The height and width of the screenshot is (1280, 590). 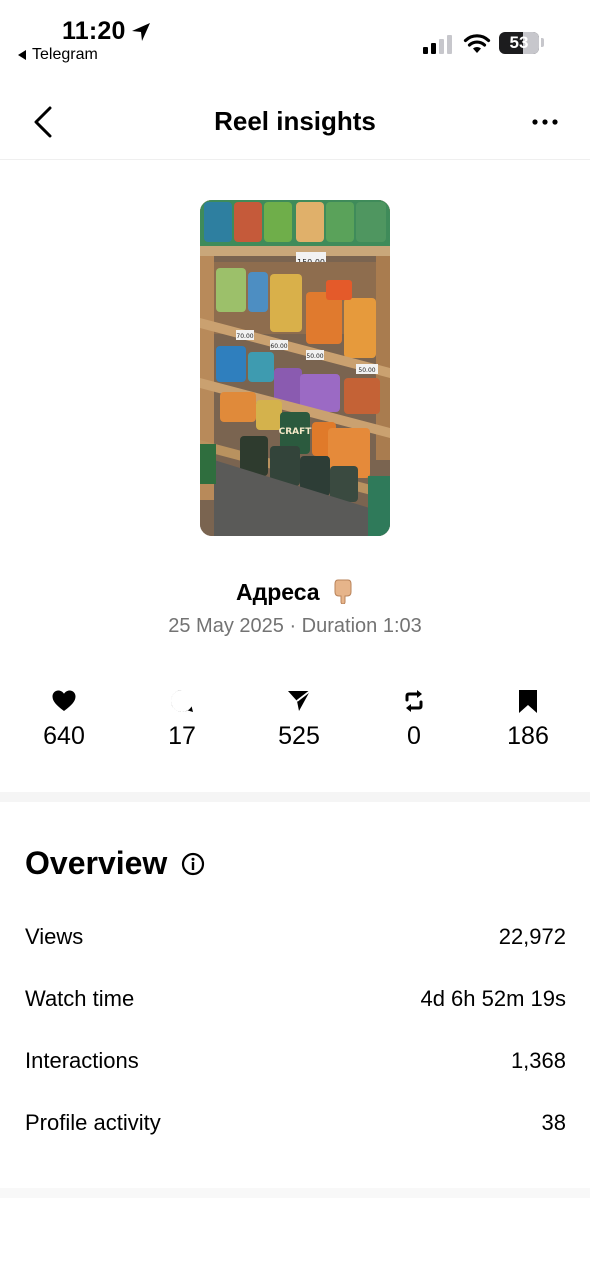 I want to click on status-time: 11:20, so click(x=94, y=31).